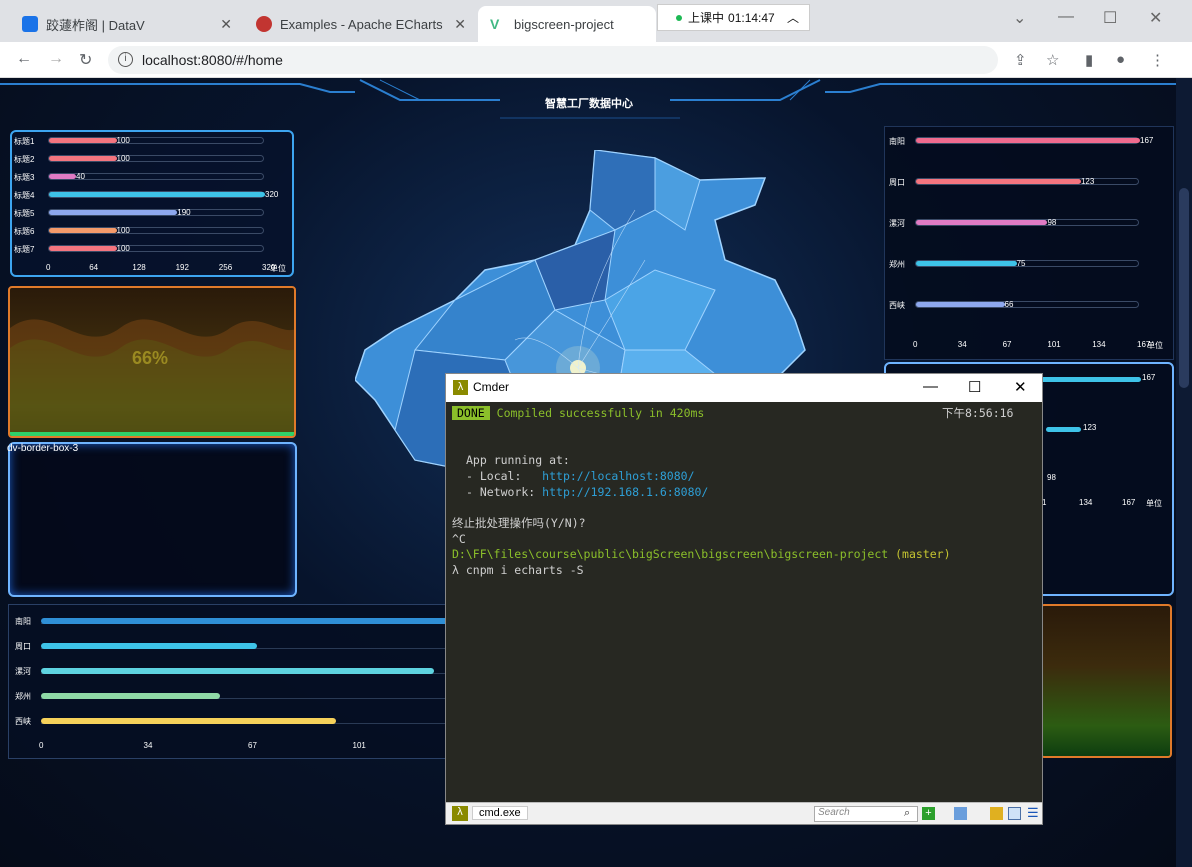 The image size is (1192, 867). What do you see at coordinates (923, 554) in the screenshot?
I see `git-branch: (master)` at bounding box center [923, 554].